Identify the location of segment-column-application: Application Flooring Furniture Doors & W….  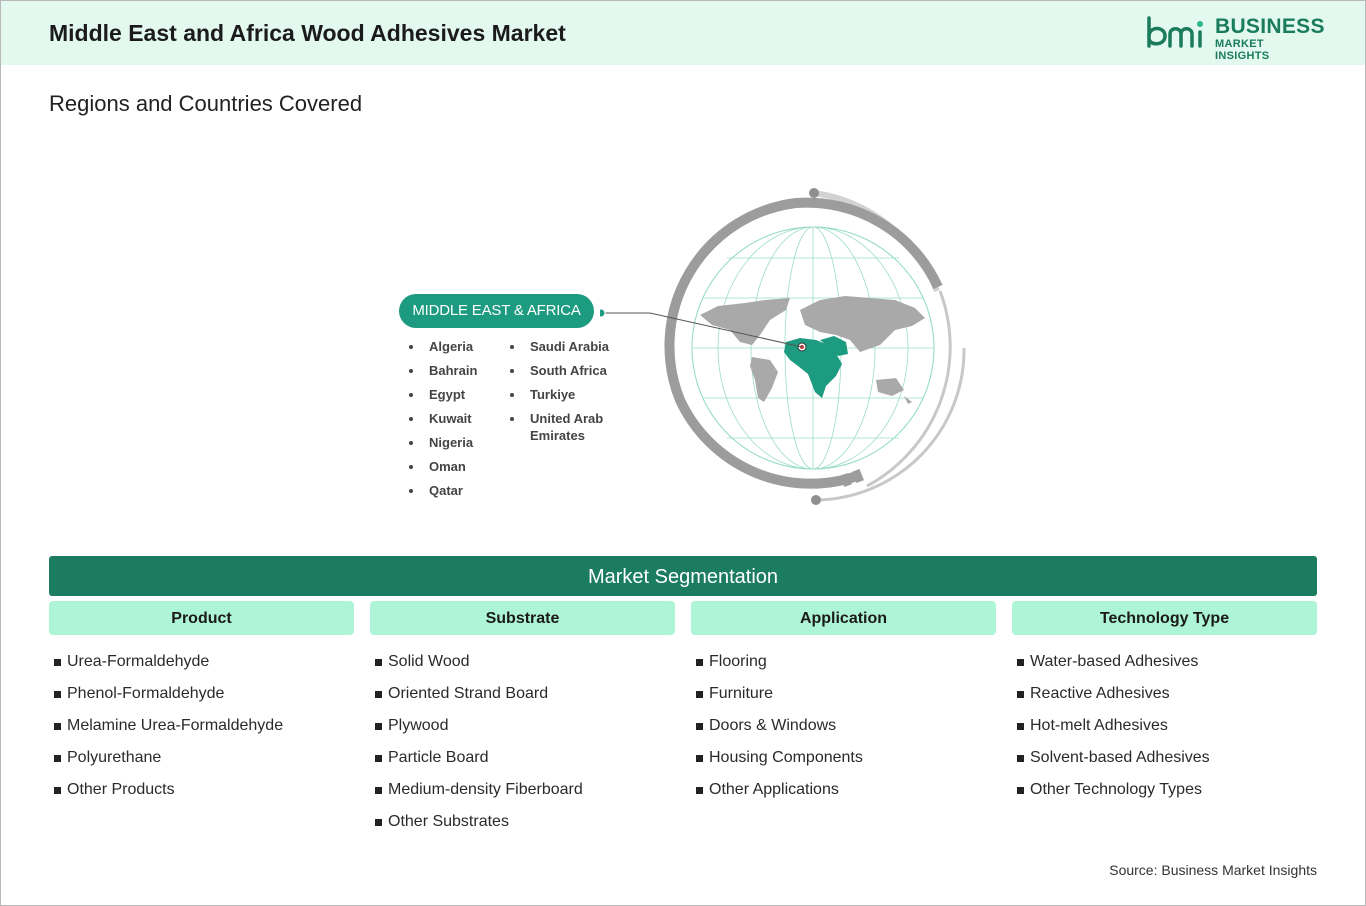
(843, 706).